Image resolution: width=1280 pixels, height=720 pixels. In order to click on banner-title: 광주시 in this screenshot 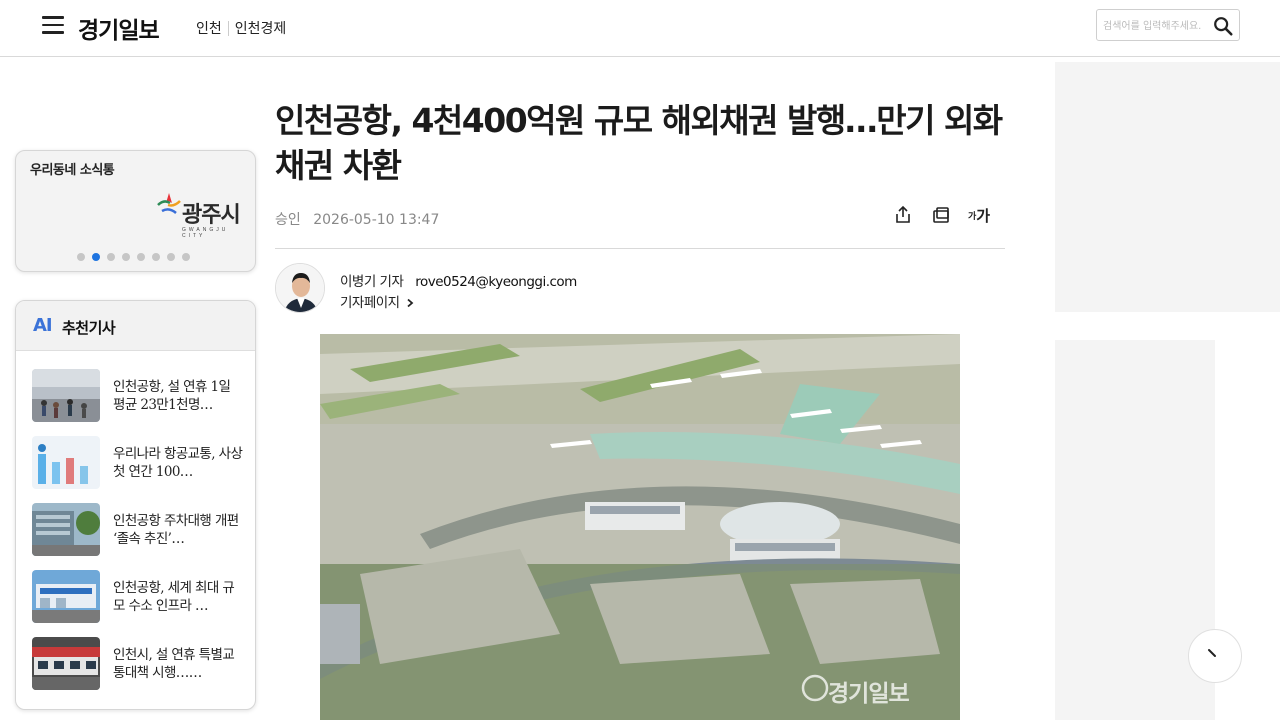, I will do `click(211, 215)`.